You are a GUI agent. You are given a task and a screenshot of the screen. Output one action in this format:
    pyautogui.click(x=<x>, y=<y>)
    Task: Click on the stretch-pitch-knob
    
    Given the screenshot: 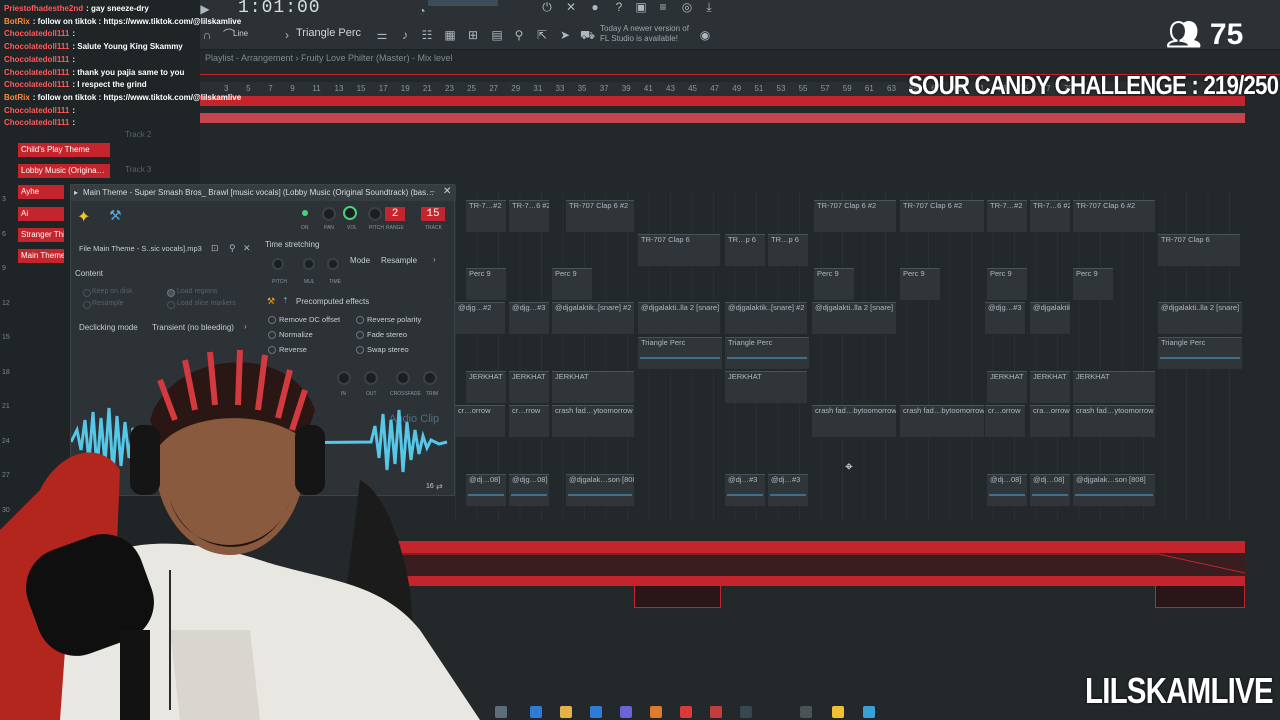 What is the action you would take?
    pyautogui.click(x=278, y=264)
    